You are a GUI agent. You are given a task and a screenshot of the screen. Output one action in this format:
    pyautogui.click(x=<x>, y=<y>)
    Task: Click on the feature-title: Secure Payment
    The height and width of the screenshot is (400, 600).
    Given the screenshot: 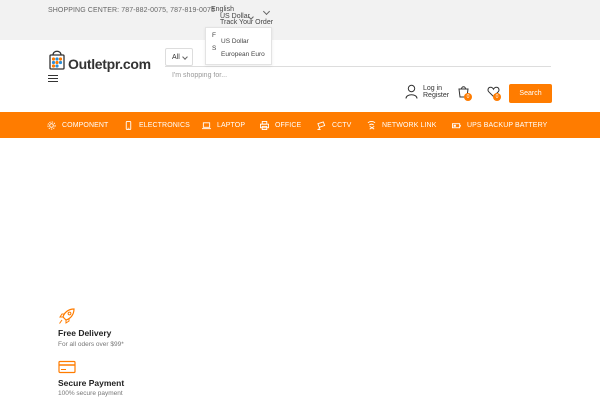 What is the action you would take?
    pyautogui.click(x=91, y=383)
    